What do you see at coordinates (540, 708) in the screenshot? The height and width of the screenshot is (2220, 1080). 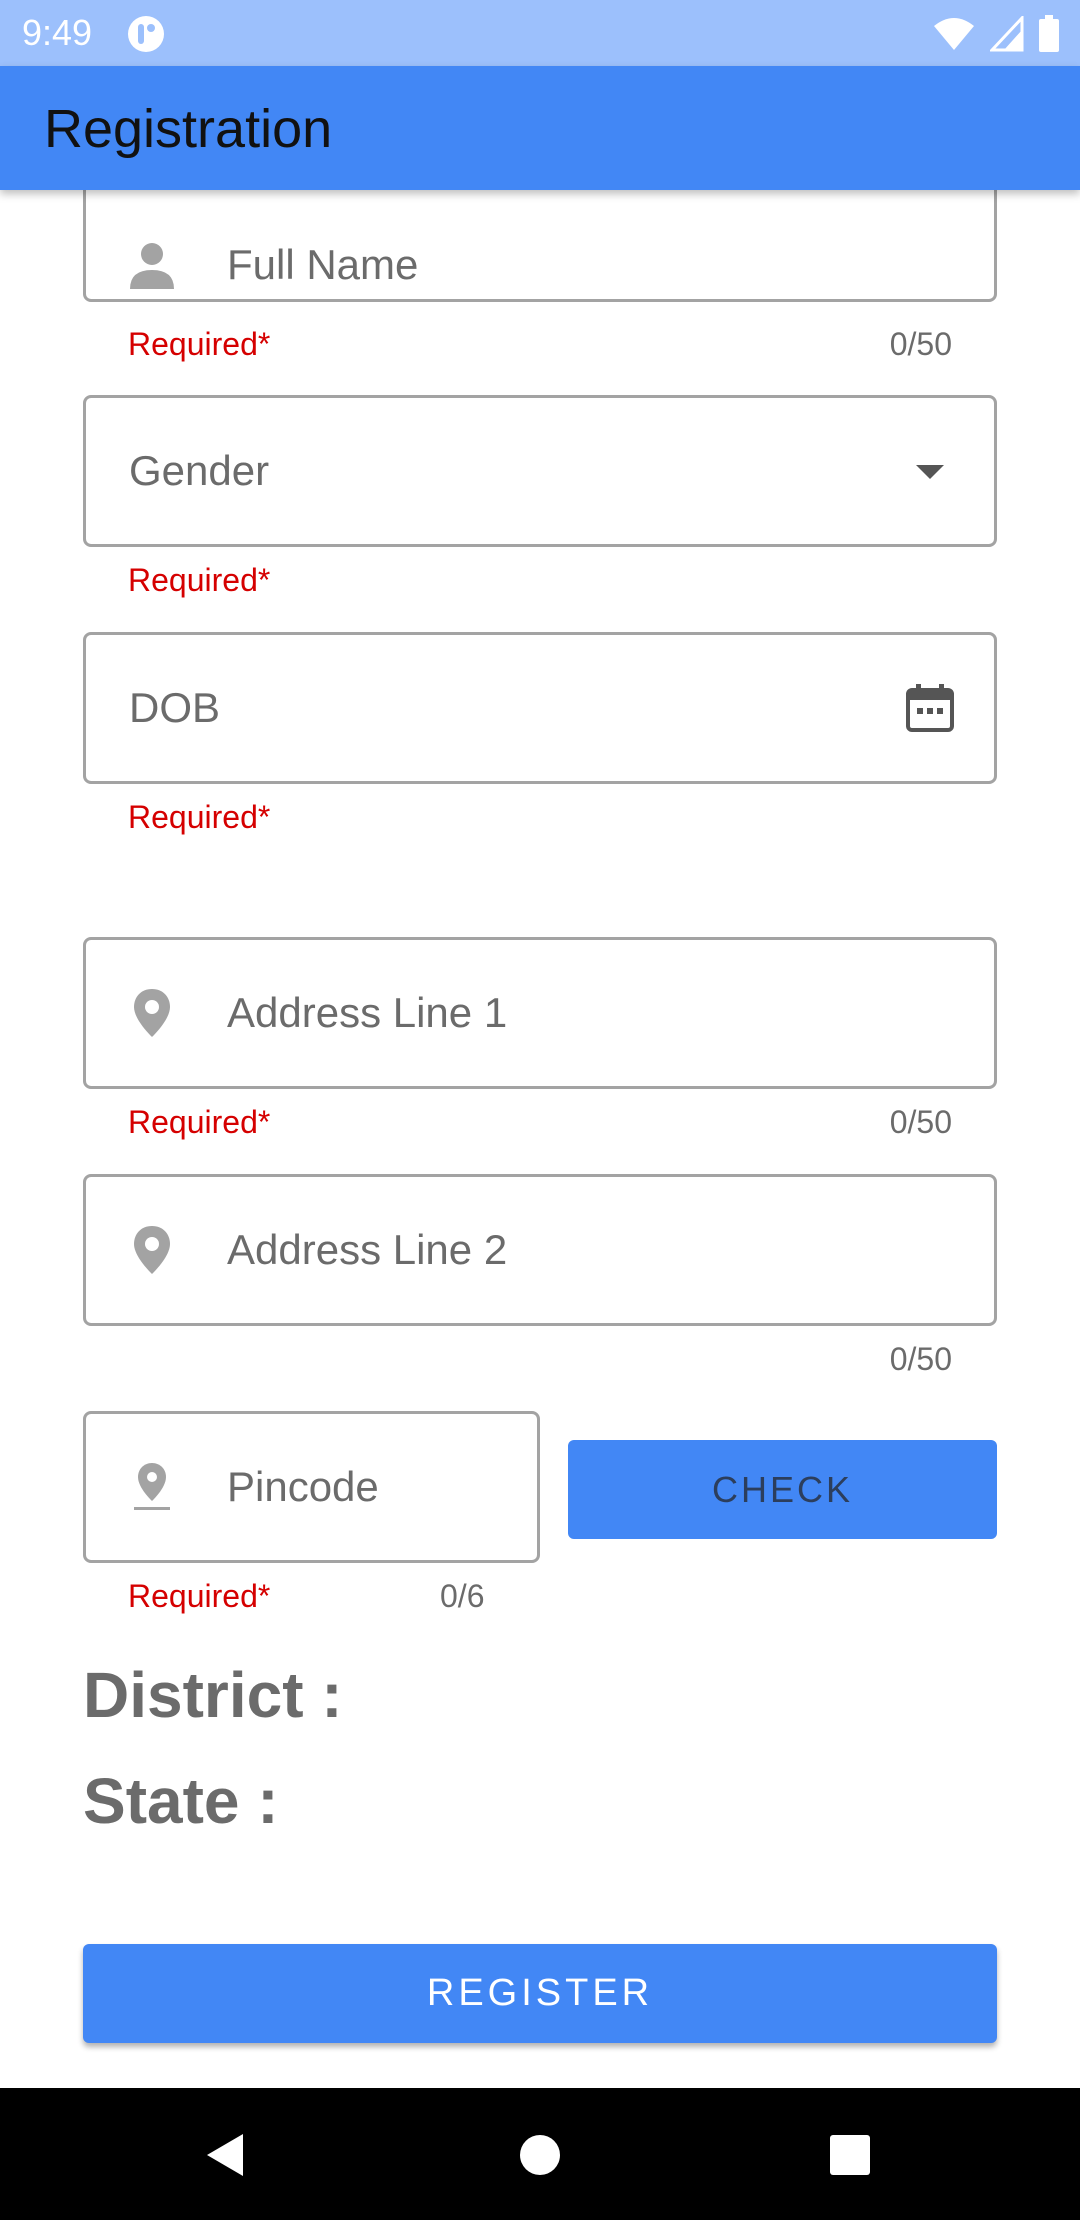 I see `dob-input: DOB` at bounding box center [540, 708].